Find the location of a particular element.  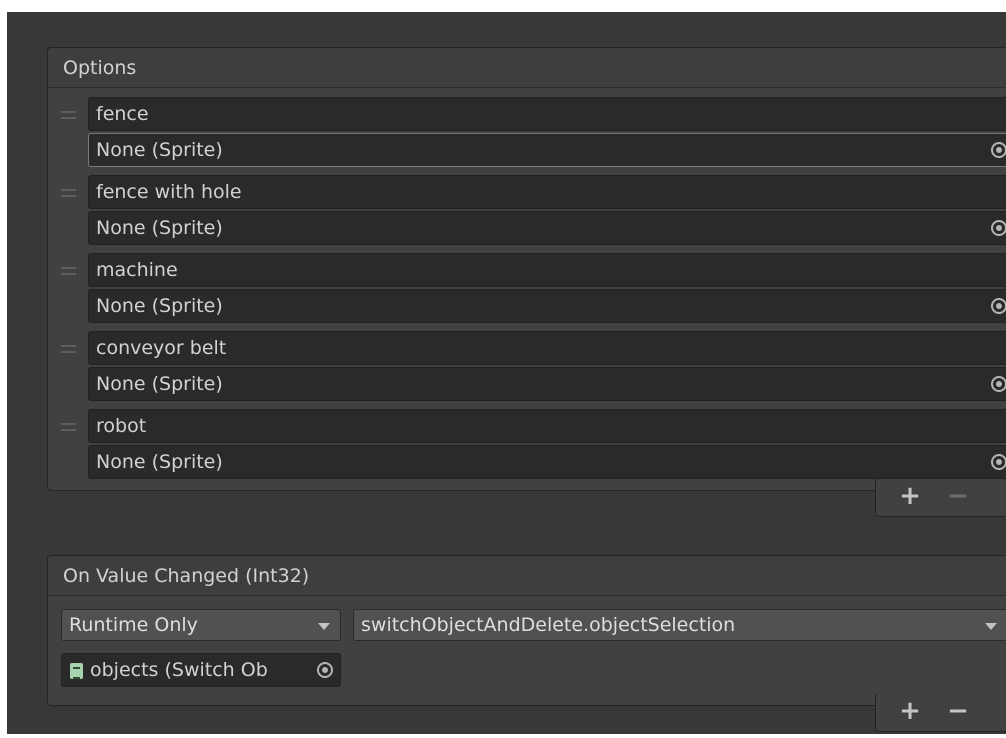

event-footer: + − is located at coordinates (940, 713).